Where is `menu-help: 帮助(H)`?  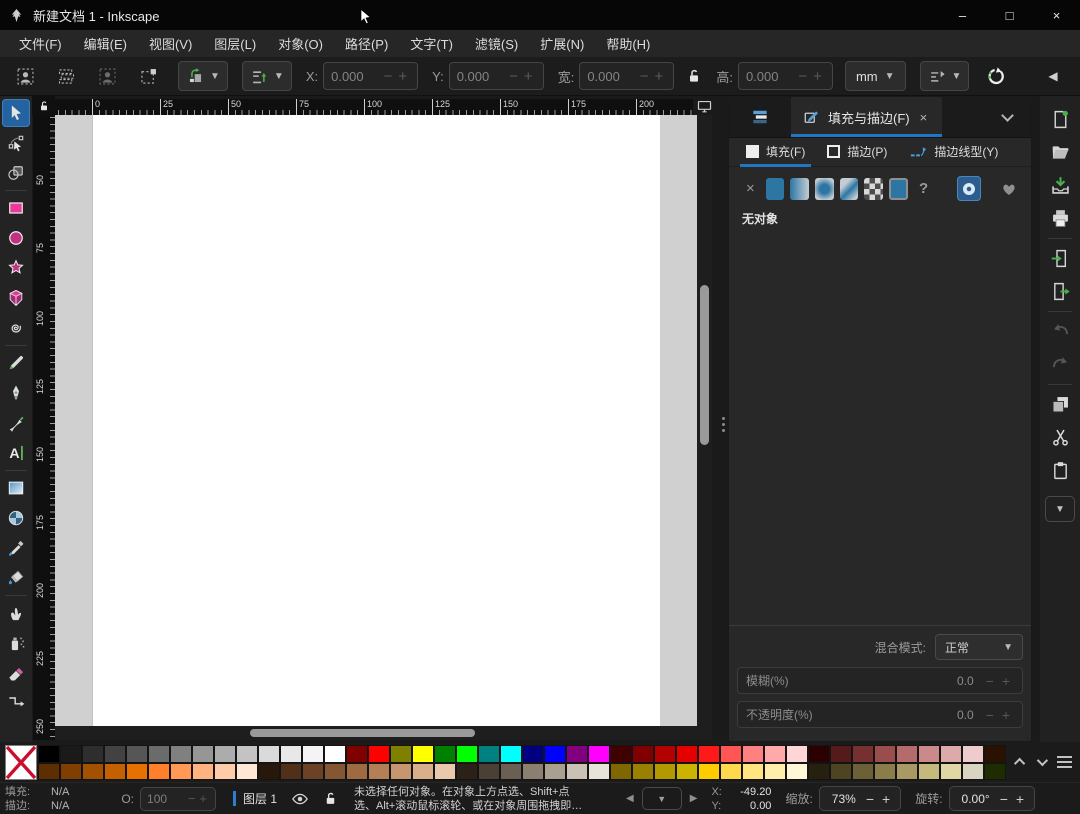
menu-help: 帮助(H) is located at coordinates (628, 43).